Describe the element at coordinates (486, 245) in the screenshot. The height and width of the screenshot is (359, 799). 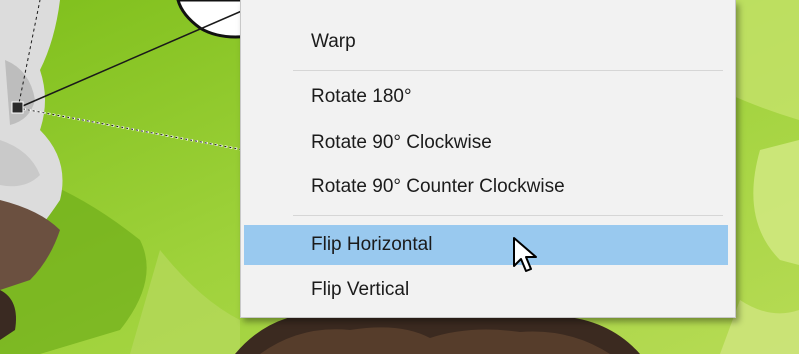
I see `menu-item-flip-horizontal: Flip Horizontal` at that location.